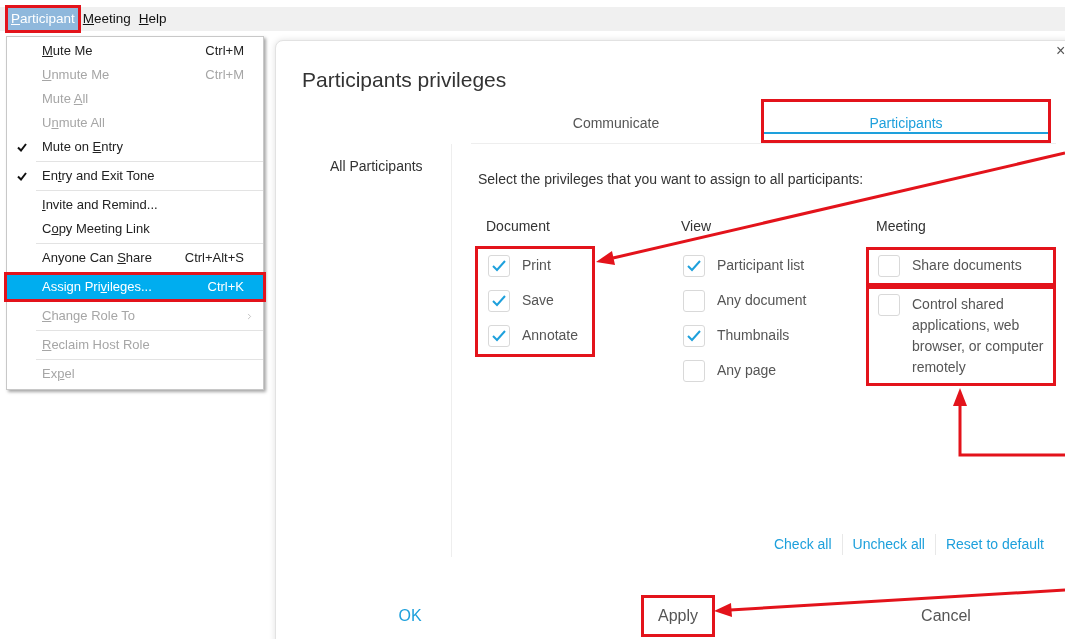  What do you see at coordinates (135, 51) in the screenshot?
I see `menu-item: Mute Me Ctrl+M` at bounding box center [135, 51].